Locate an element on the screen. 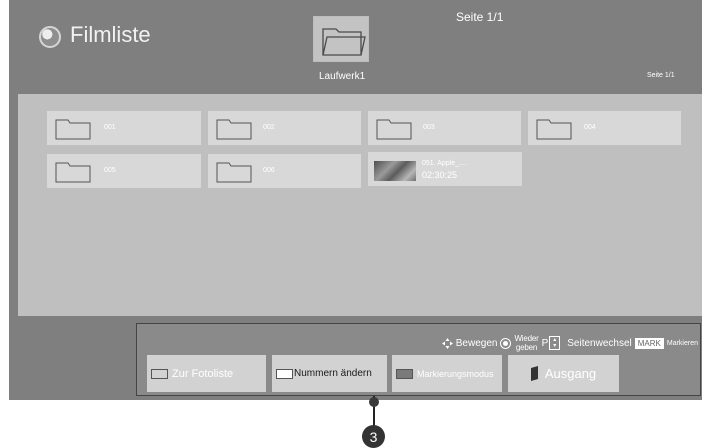 Image resolution: width=705 pixels, height=448 pixels. exit-button: Ausgang is located at coordinates (563, 373).